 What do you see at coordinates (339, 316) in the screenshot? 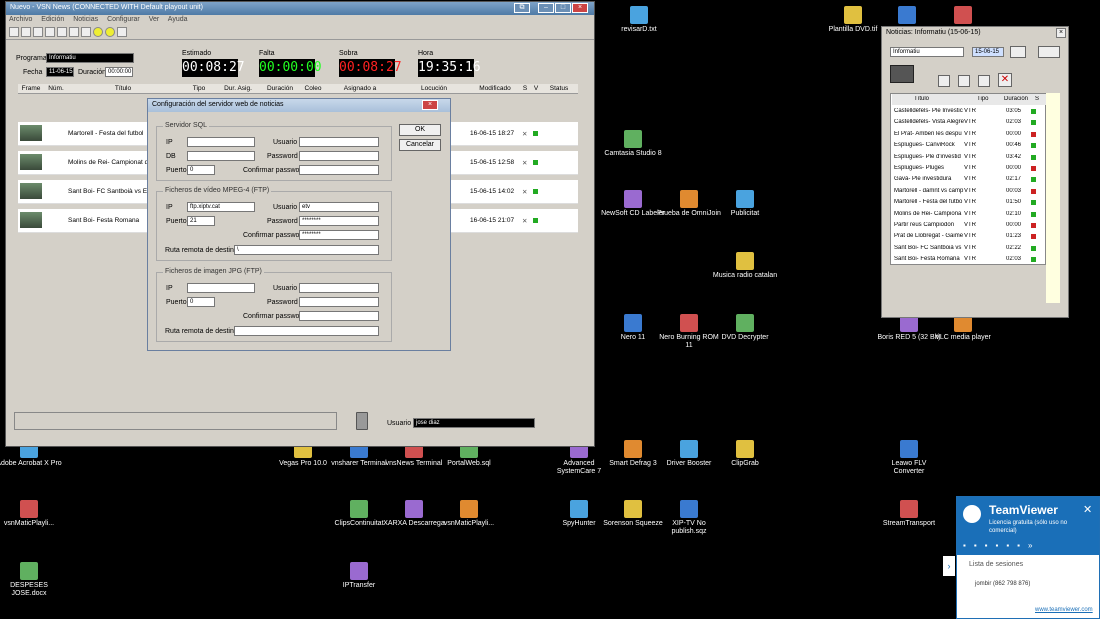
I see `jpg-confirm-field` at bounding box center [339, 316].